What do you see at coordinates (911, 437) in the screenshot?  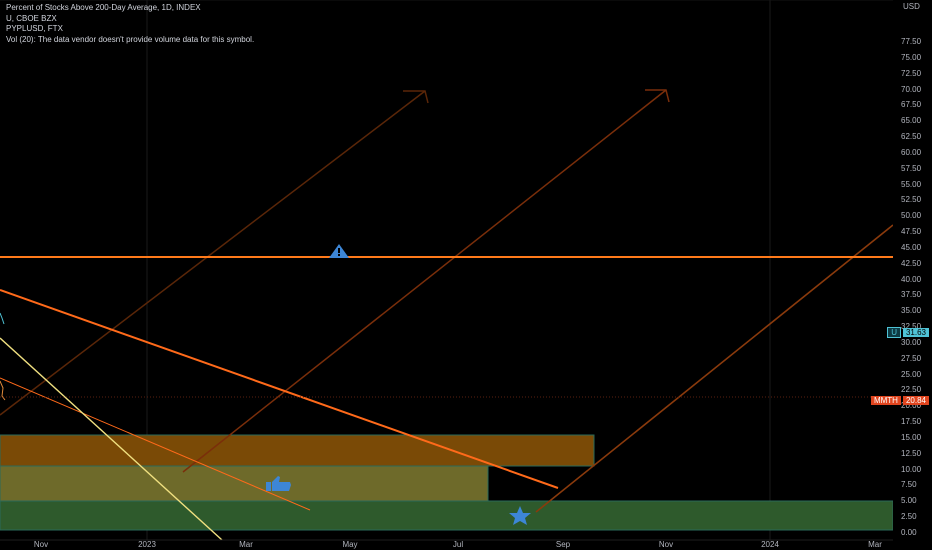 I see `price-tick-label: 15.00` at bounding box center [911, 437].